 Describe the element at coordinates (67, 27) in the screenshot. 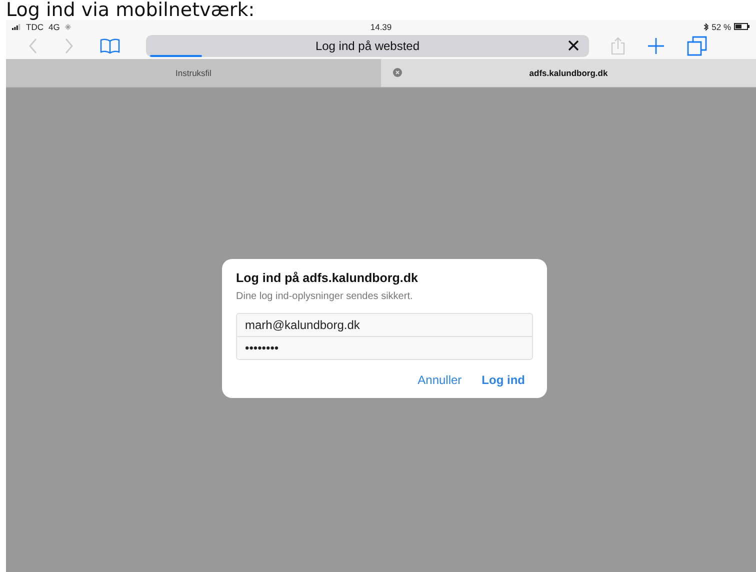

I see `activity-icon` at that location.